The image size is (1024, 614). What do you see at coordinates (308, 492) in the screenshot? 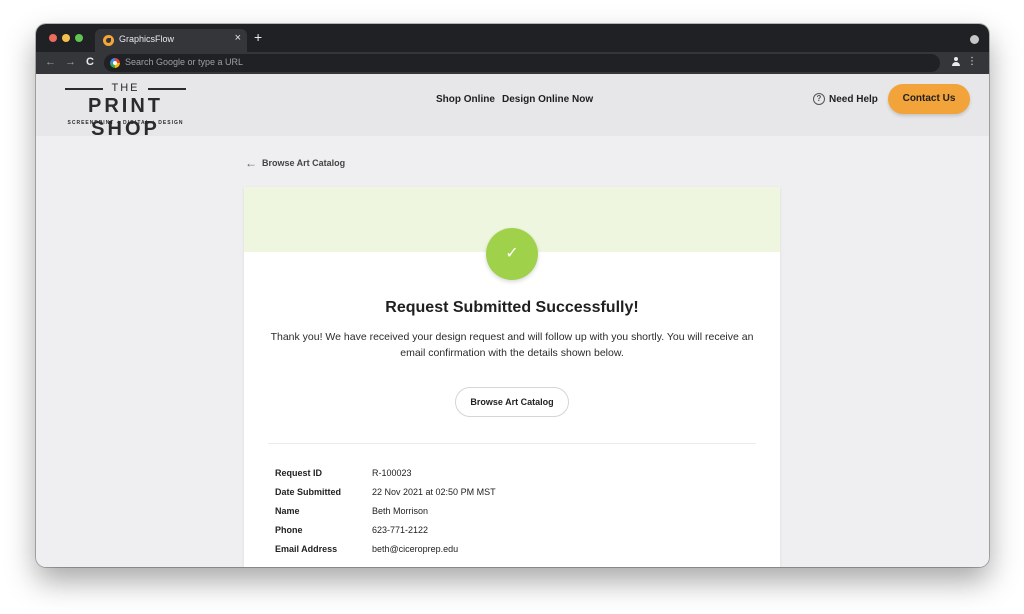
I see `detail-label: Date Submitted` at bounding box center [308, 492].